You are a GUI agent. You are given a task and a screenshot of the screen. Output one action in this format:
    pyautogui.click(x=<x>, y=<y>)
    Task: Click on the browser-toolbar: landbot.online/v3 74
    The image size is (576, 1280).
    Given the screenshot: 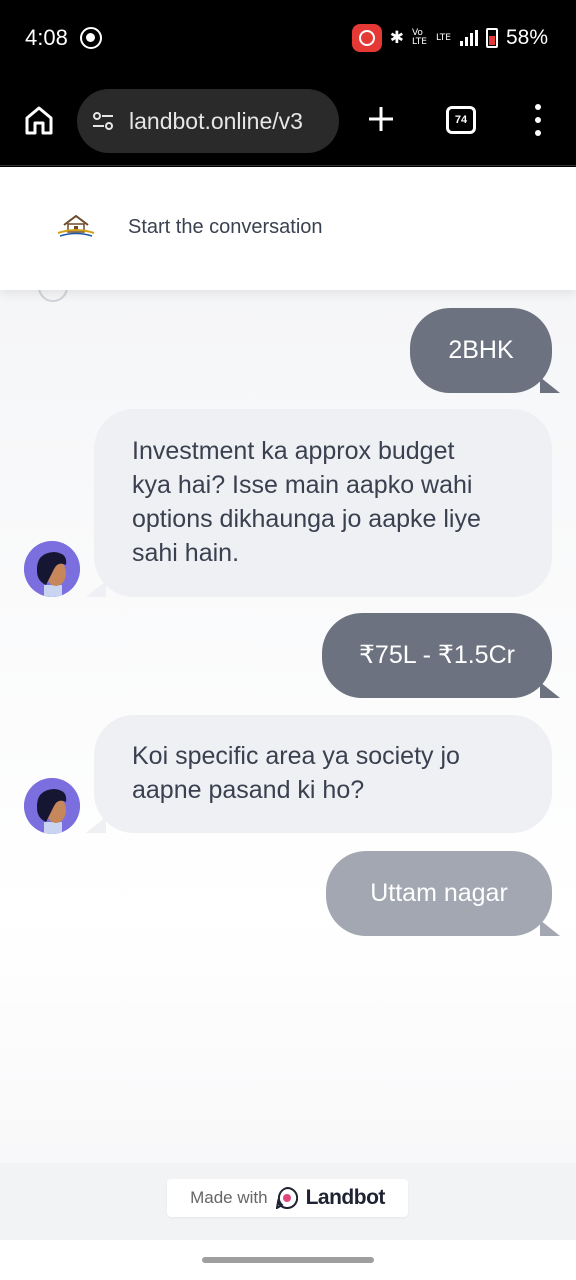 What is the action you would take?
    pyautogui.click(x=288, y=122)
    